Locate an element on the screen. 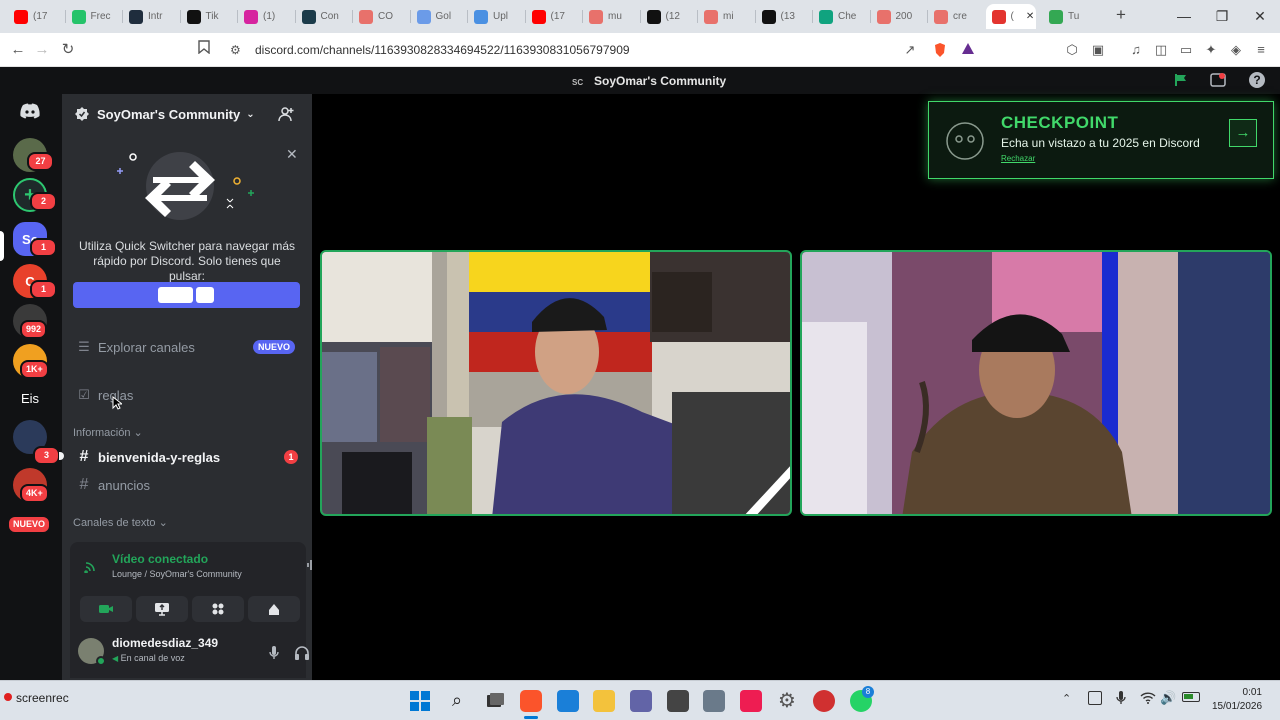 The width and height of the screenshot is (1280, 720). server-badge-4: 1 is located at coordinates (43, 289).